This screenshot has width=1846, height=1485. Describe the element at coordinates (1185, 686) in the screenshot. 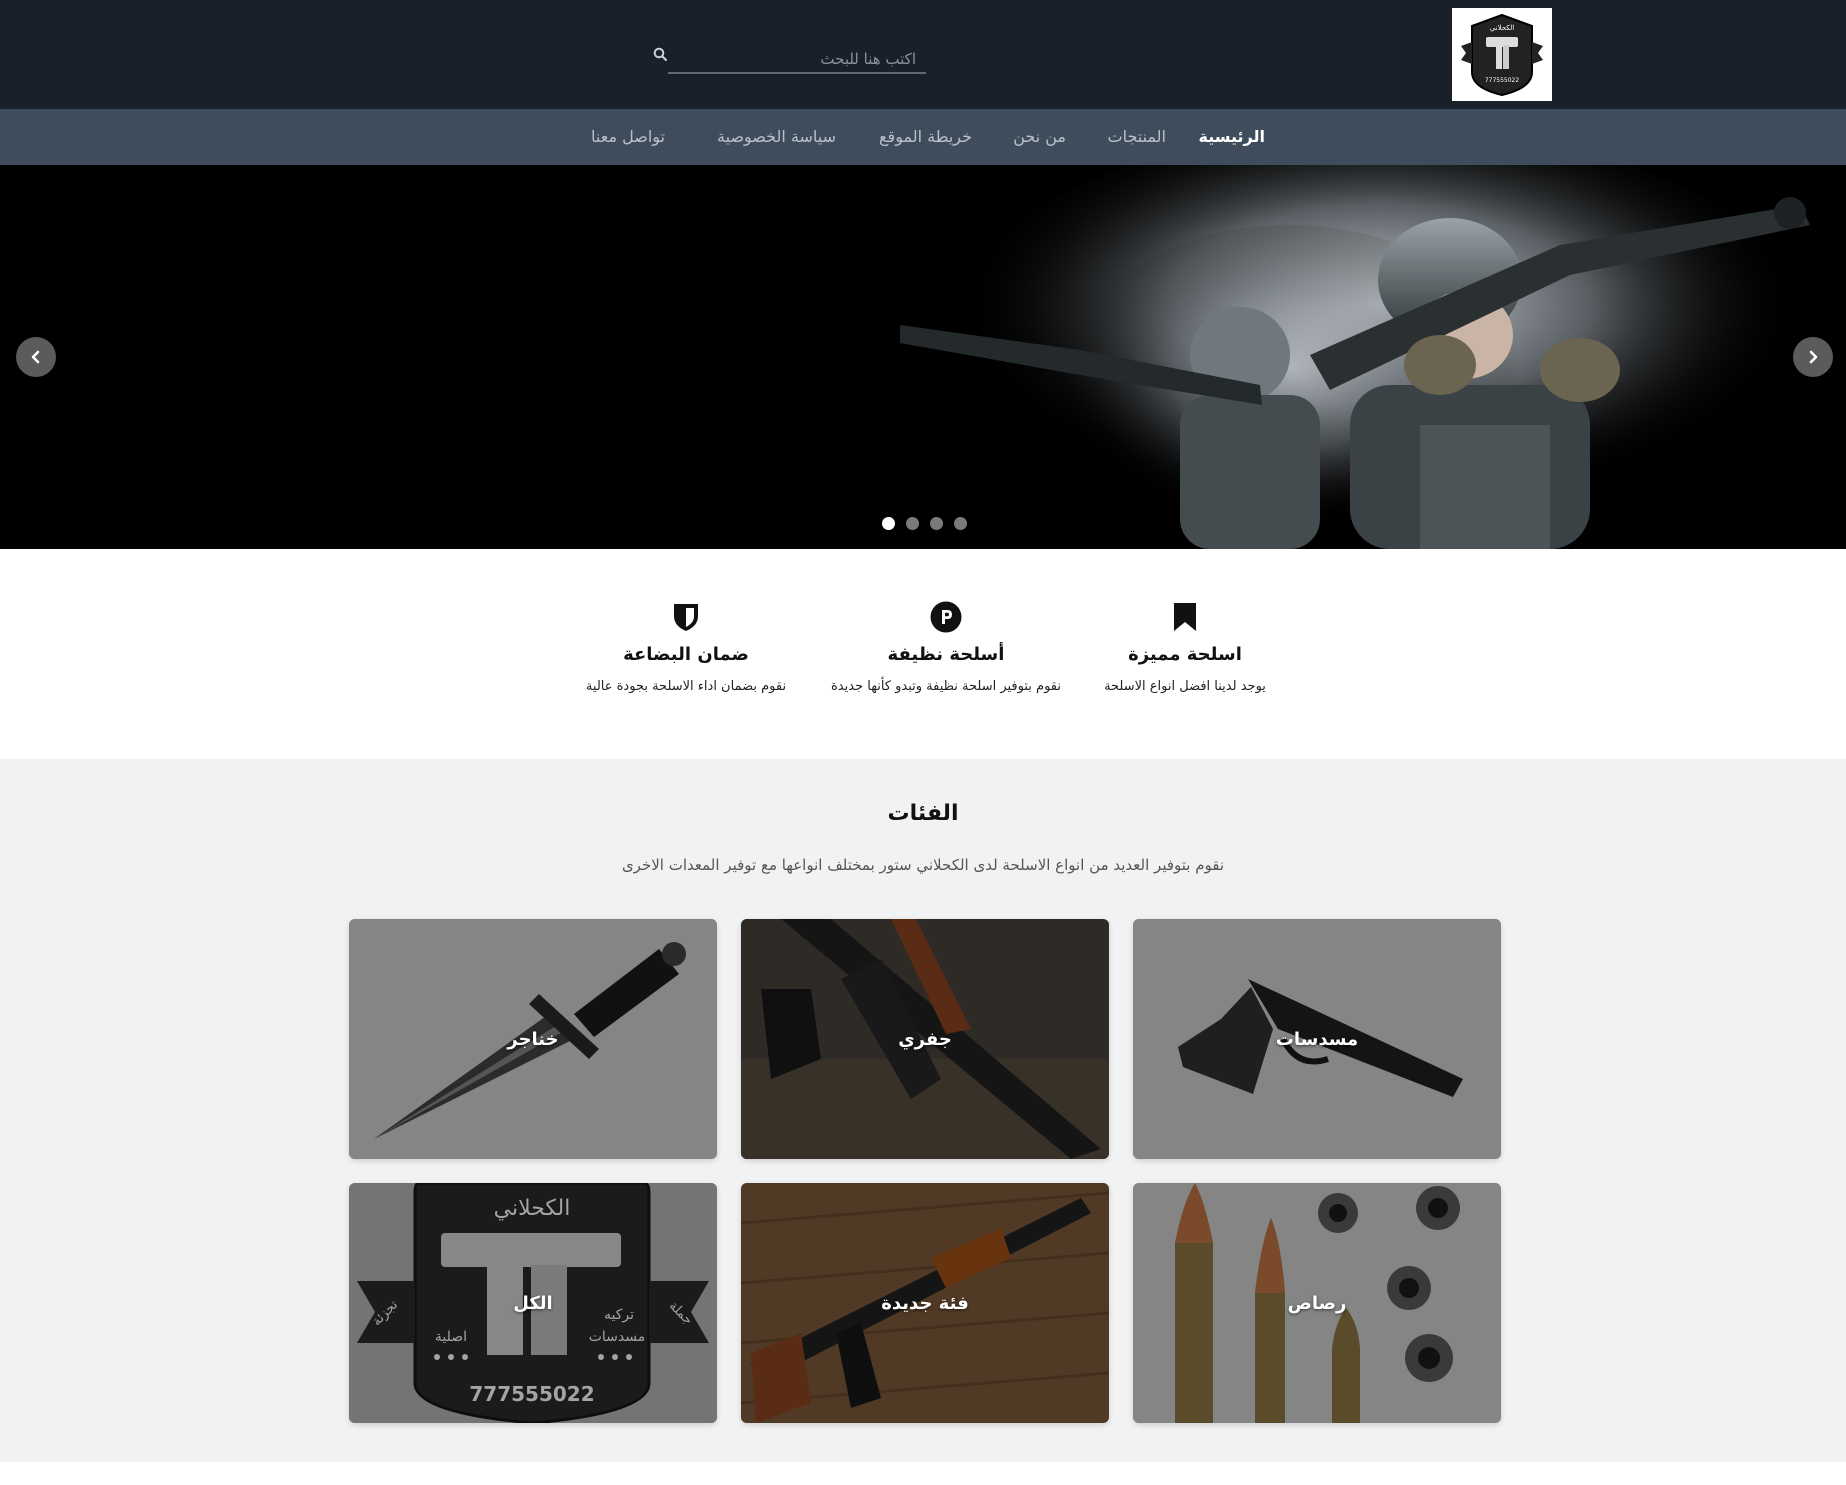

I see `feature-text: يوجد لدينا افضل انواع الاسلحة` at that location.